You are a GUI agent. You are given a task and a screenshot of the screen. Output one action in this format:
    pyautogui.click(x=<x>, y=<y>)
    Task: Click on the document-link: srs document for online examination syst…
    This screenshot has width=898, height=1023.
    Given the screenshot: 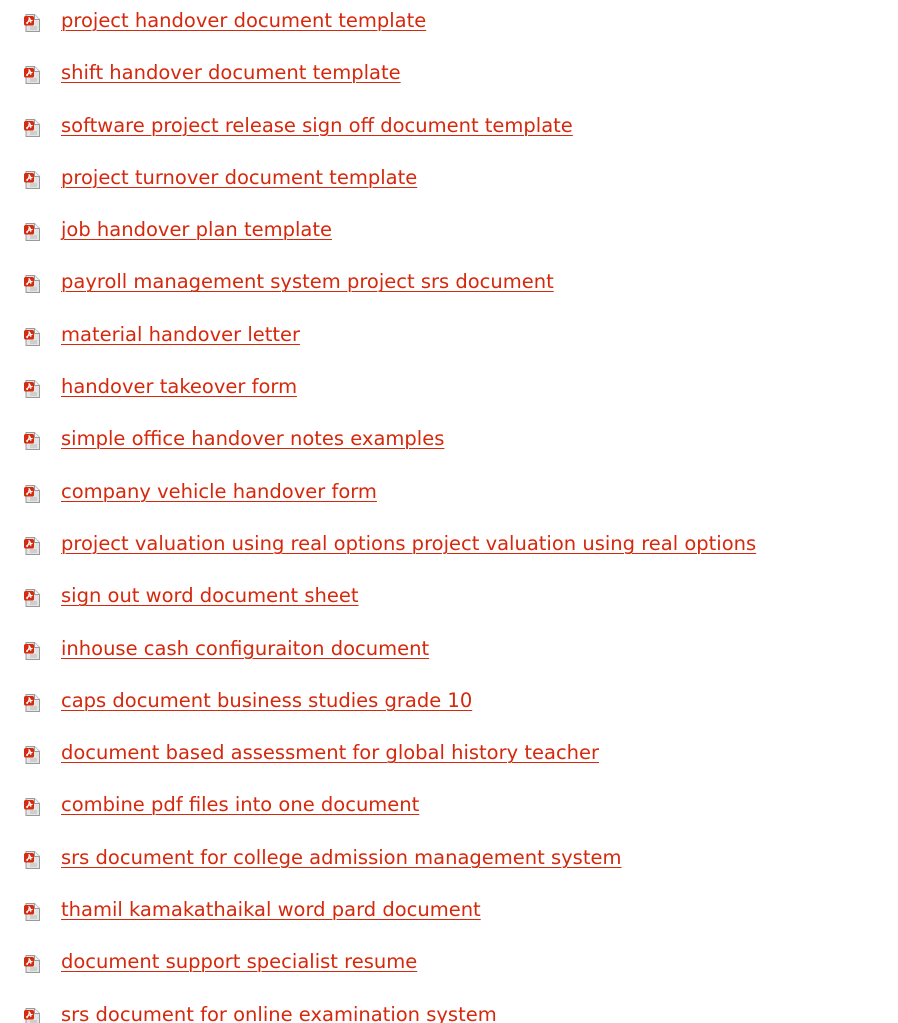 What is the action you would take?
    pyautogui.click(x=279, y=1013)
    